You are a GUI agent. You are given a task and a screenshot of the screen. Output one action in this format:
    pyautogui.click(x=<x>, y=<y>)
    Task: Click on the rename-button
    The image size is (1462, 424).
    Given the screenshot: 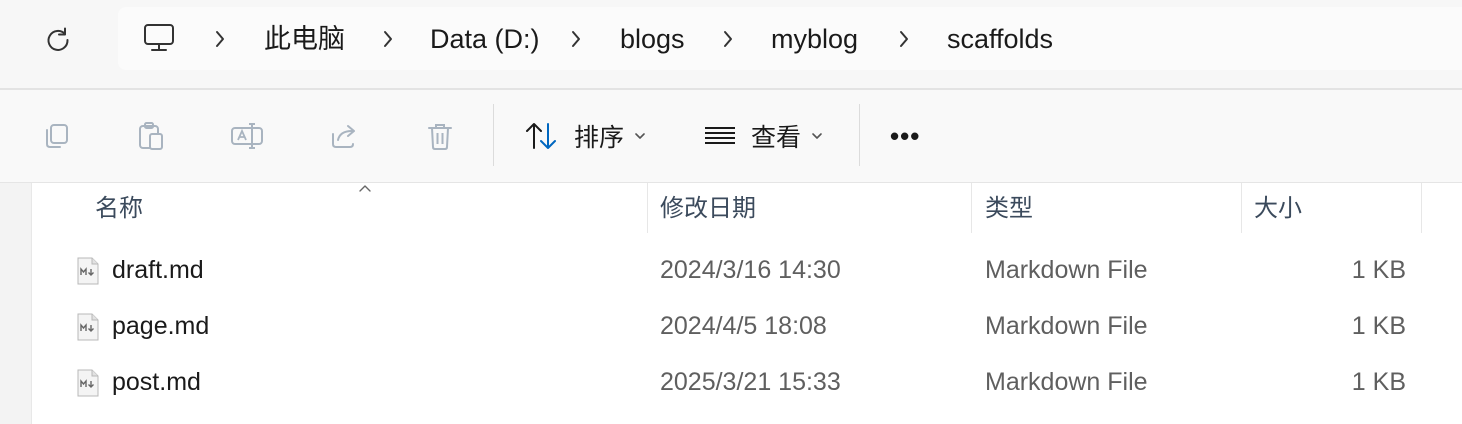 What is the action you would take?
    pyautogui.click(x=247, y=136)
    